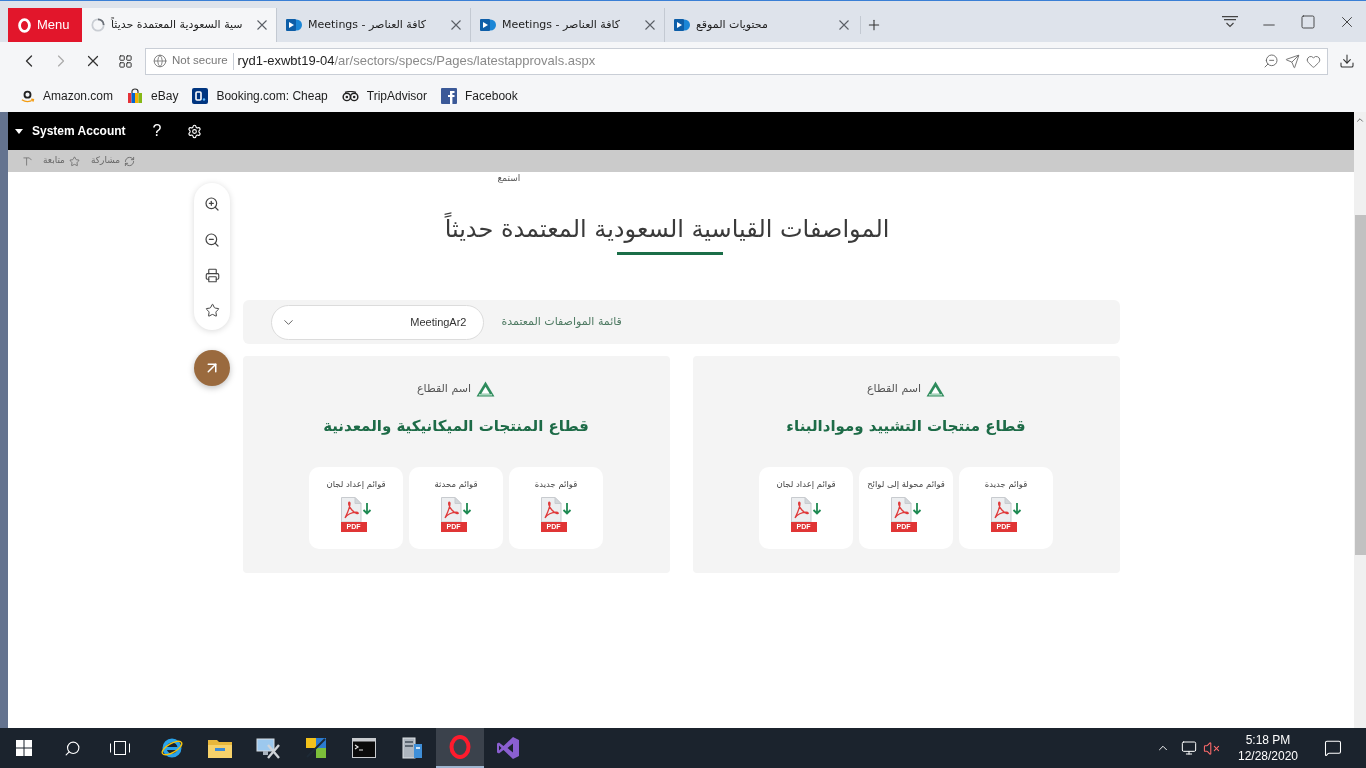 The height and width of the screenshot is (768, 1366). Describe the element at coordinates (24, 748) in the screenshot. I see `windows-logo-icon` at that location.